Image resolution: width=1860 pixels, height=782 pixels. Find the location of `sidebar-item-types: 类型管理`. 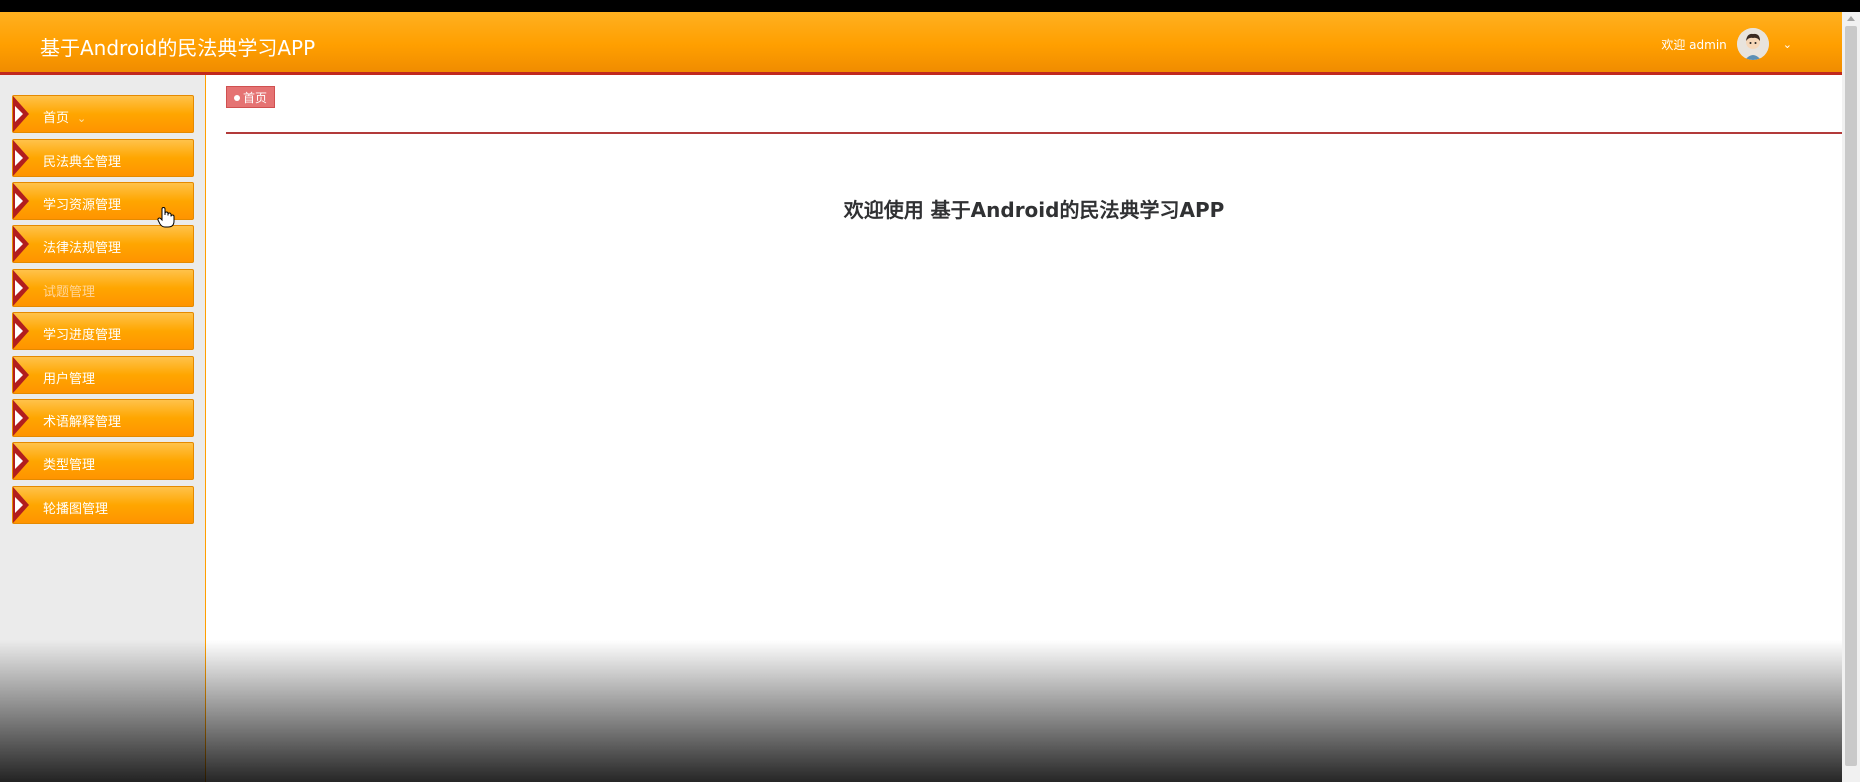

sidebar-item-types: 类型管理 is located at coordinates (103, 461).